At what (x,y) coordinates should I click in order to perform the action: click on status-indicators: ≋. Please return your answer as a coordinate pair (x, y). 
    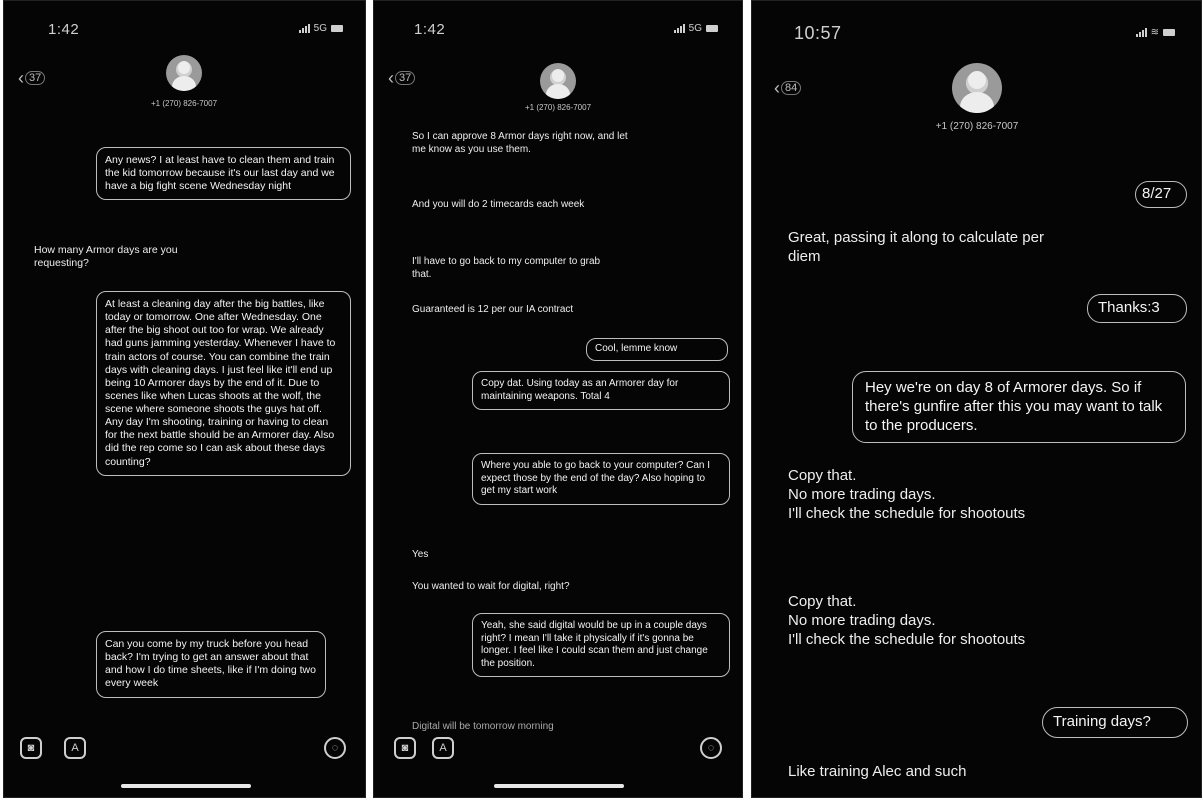
    Looking at the image, I should click on (1155, 32).